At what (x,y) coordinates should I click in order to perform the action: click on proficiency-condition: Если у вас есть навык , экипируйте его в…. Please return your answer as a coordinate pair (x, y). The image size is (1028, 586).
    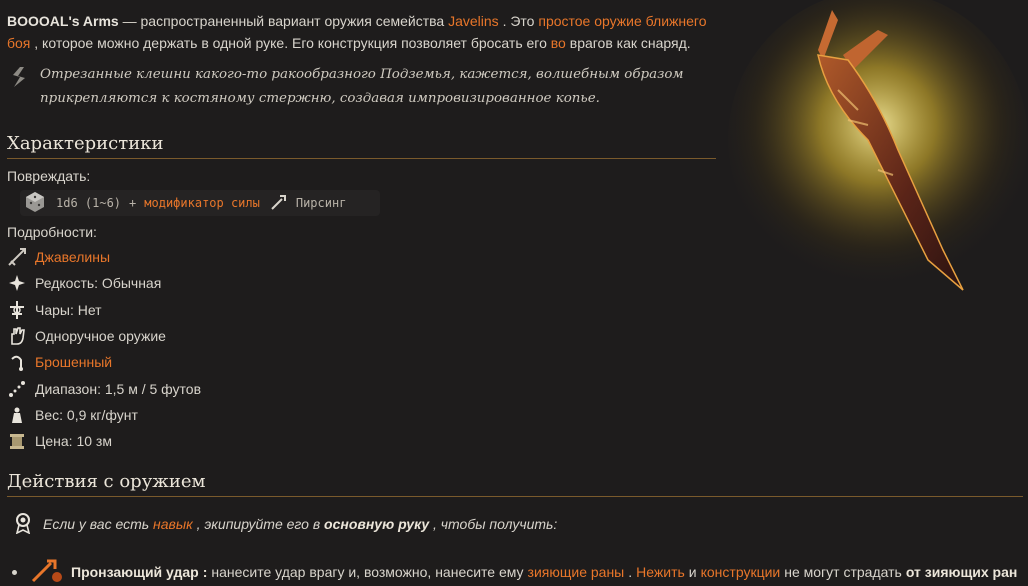
    Looking at the image, I should click on (515, 524).